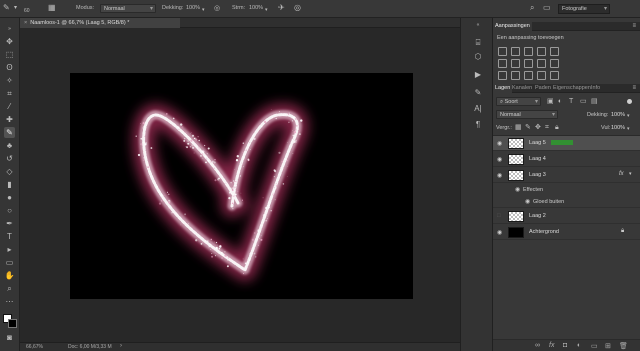  What do you see at coordinates (547, 128) in the screenshot?
I see `lock-artboard-icon: ⌗` at bounding box center [547, 128].